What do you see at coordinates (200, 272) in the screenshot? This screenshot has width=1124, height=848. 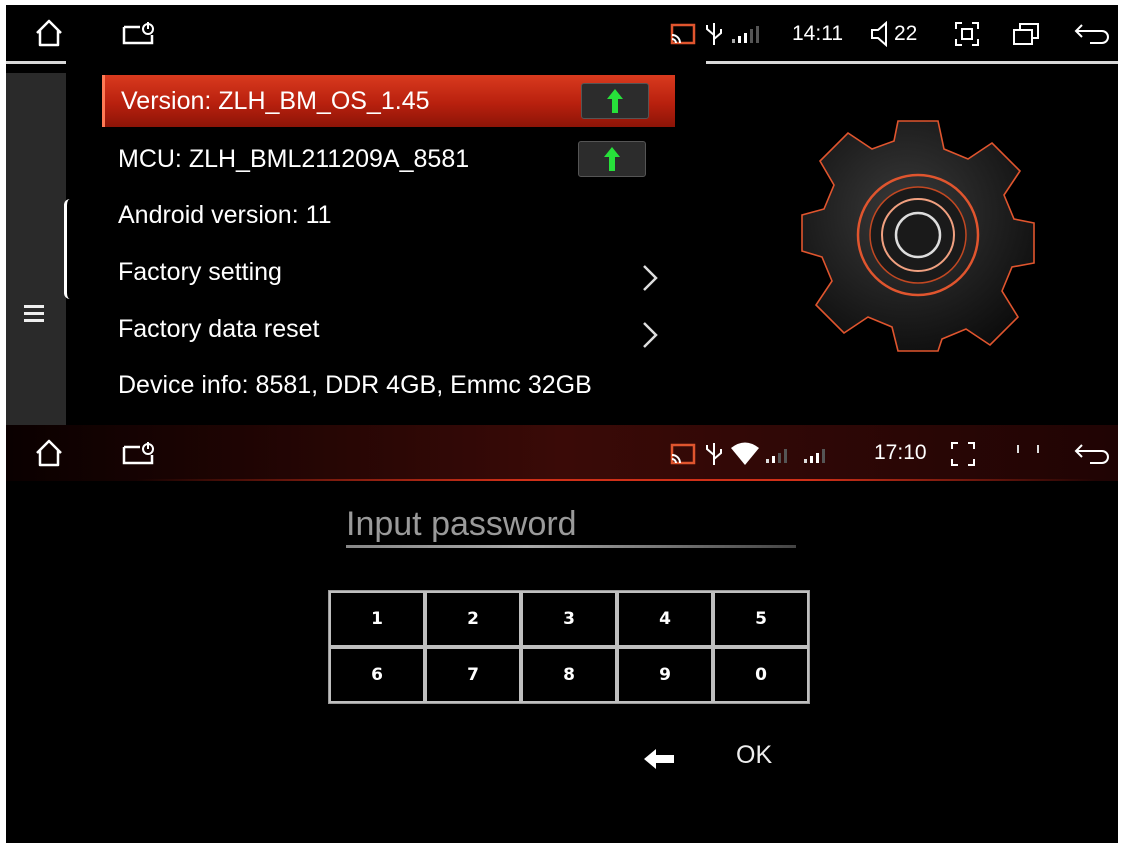 I see `factory-setting-label: Factory setting` at bounding box center [200, 272].